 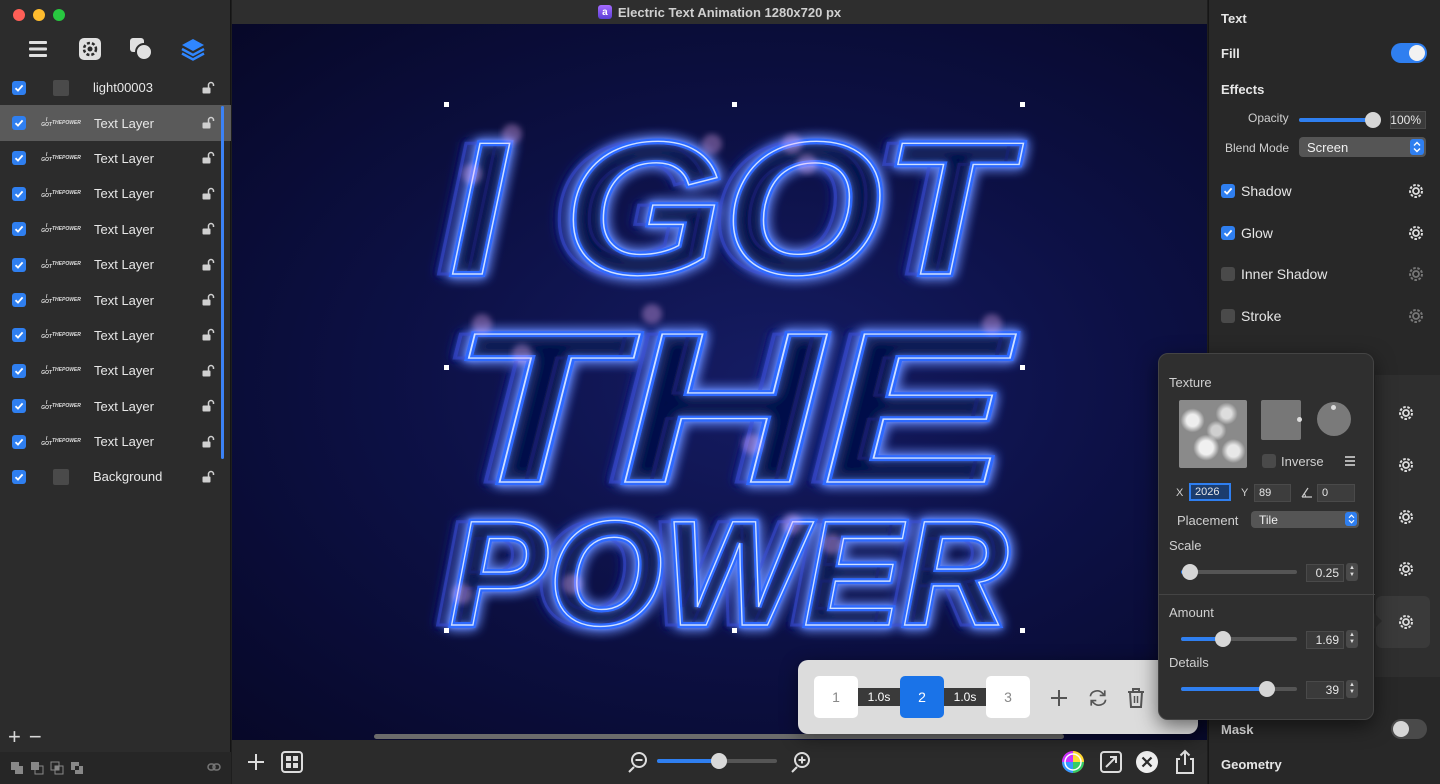 What do you see at coordinates (1336, 493) in the screenshot?
I see `angle-input: 0` at bounding box center [1336, 493].